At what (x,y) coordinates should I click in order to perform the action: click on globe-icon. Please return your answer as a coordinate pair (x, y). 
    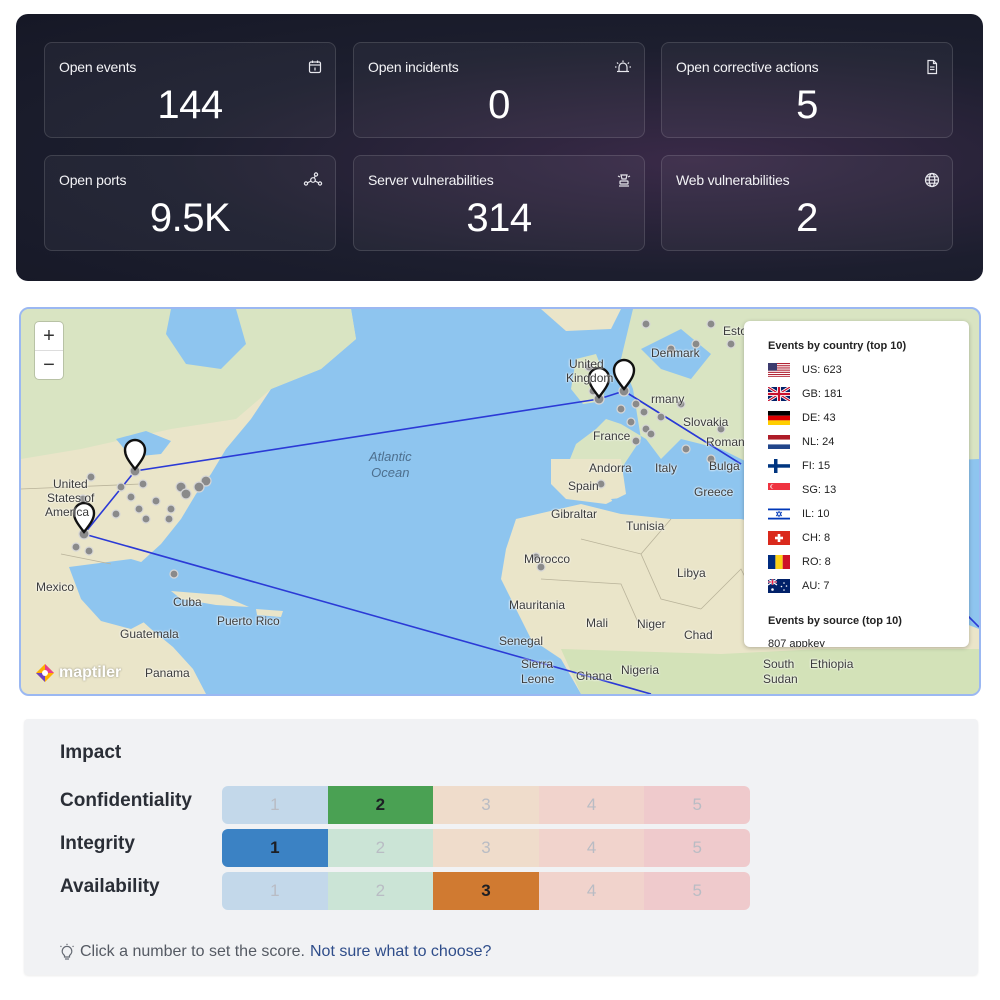
    Looking at the image, I should click on (932, 180).